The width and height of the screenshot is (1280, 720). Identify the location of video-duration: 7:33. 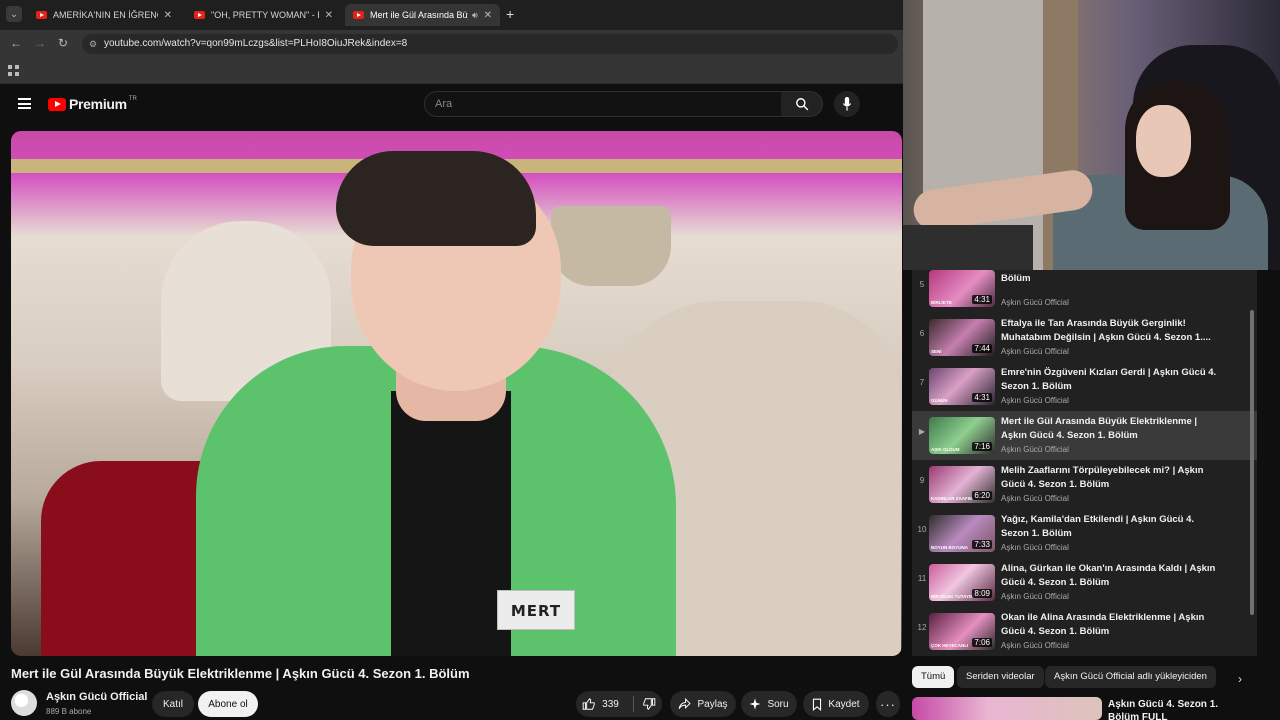
(982, 544).